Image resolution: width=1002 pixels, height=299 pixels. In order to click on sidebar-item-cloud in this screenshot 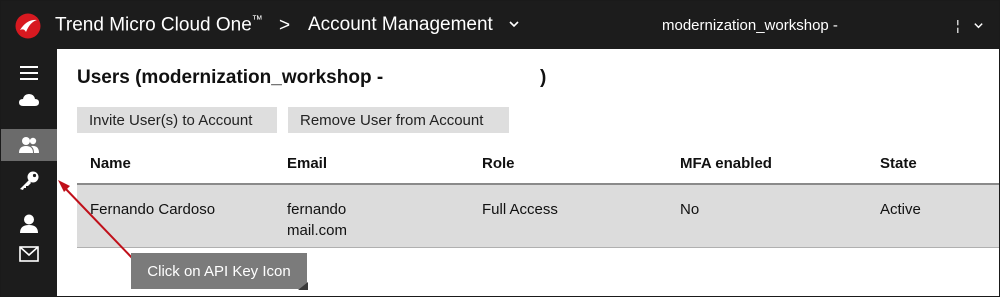, I will do `click(29, 100)`.